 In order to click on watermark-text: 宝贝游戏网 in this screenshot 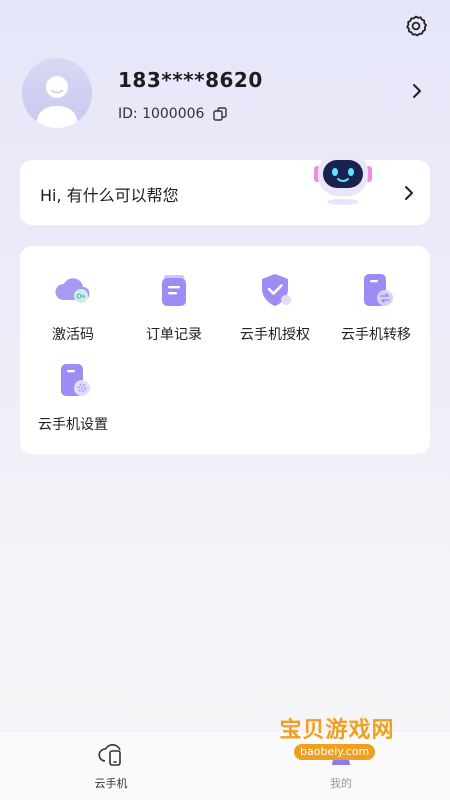, I will do `click(337, 729)`.